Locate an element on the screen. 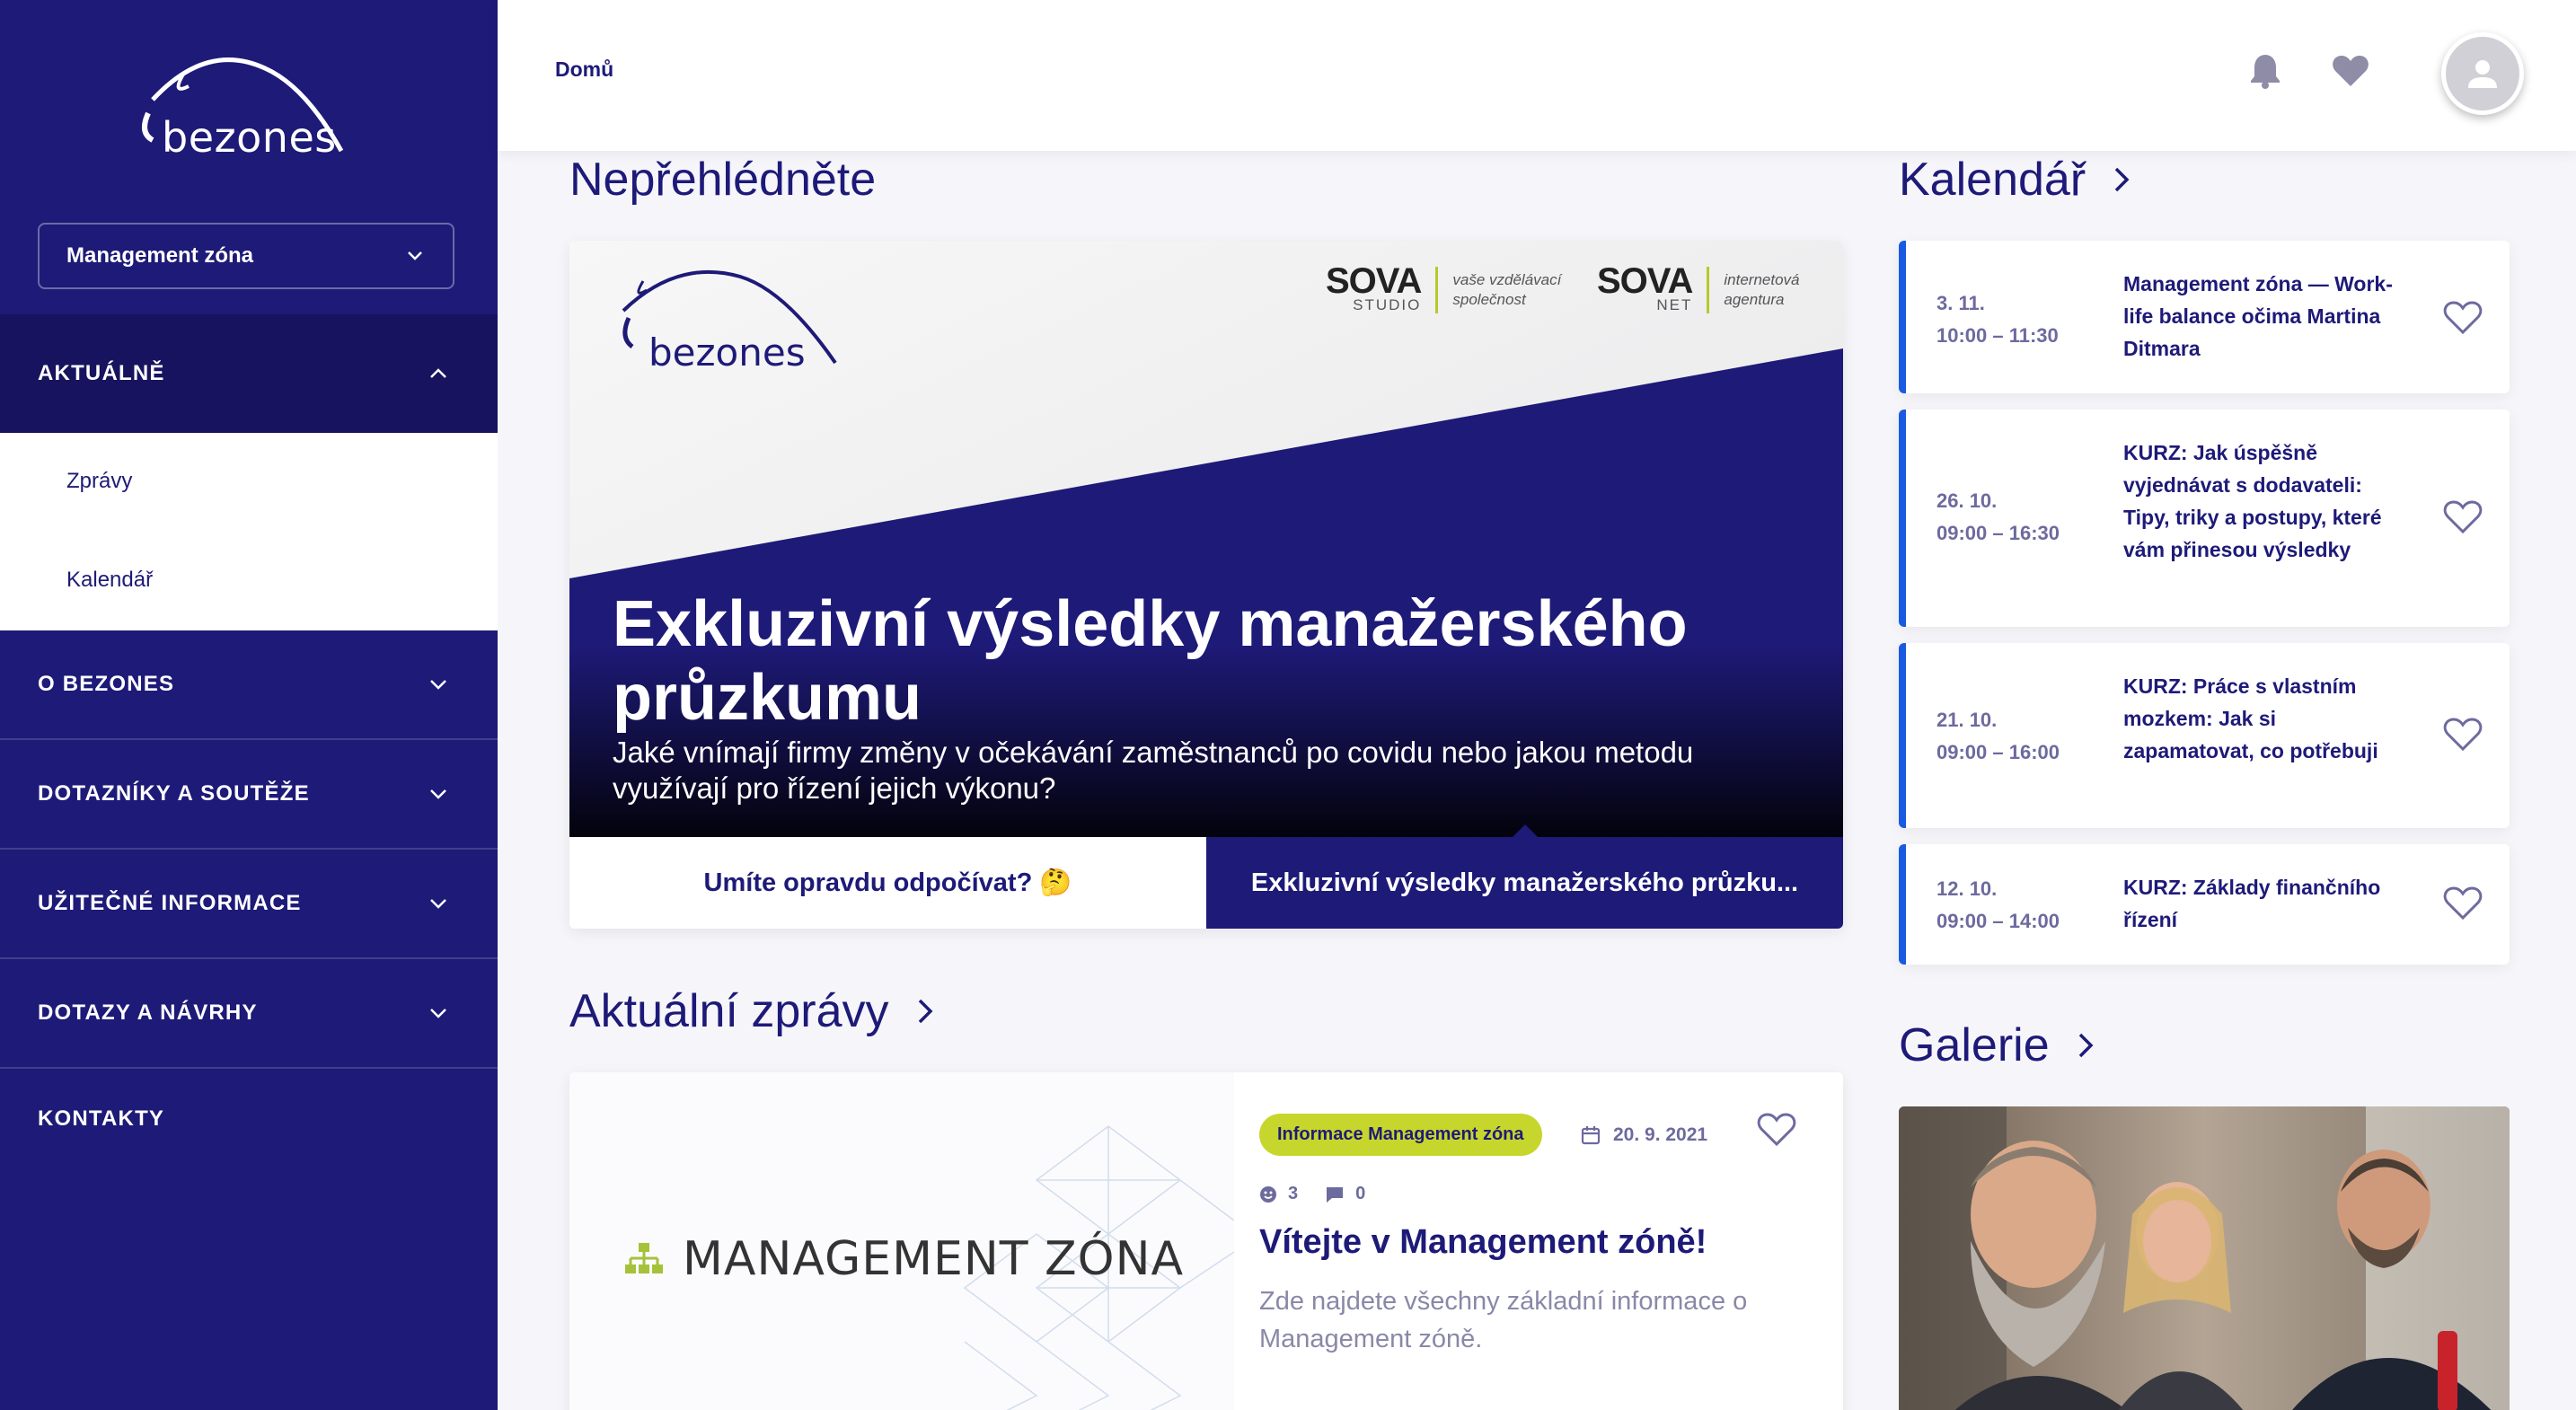  sponsor-tagline: internetová agentura is located at coordinates (1761, 290).